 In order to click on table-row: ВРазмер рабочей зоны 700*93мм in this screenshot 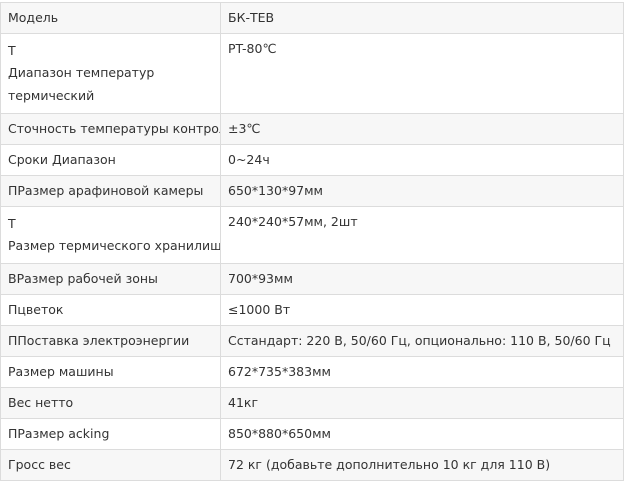, I will do `click(312, 279)`.